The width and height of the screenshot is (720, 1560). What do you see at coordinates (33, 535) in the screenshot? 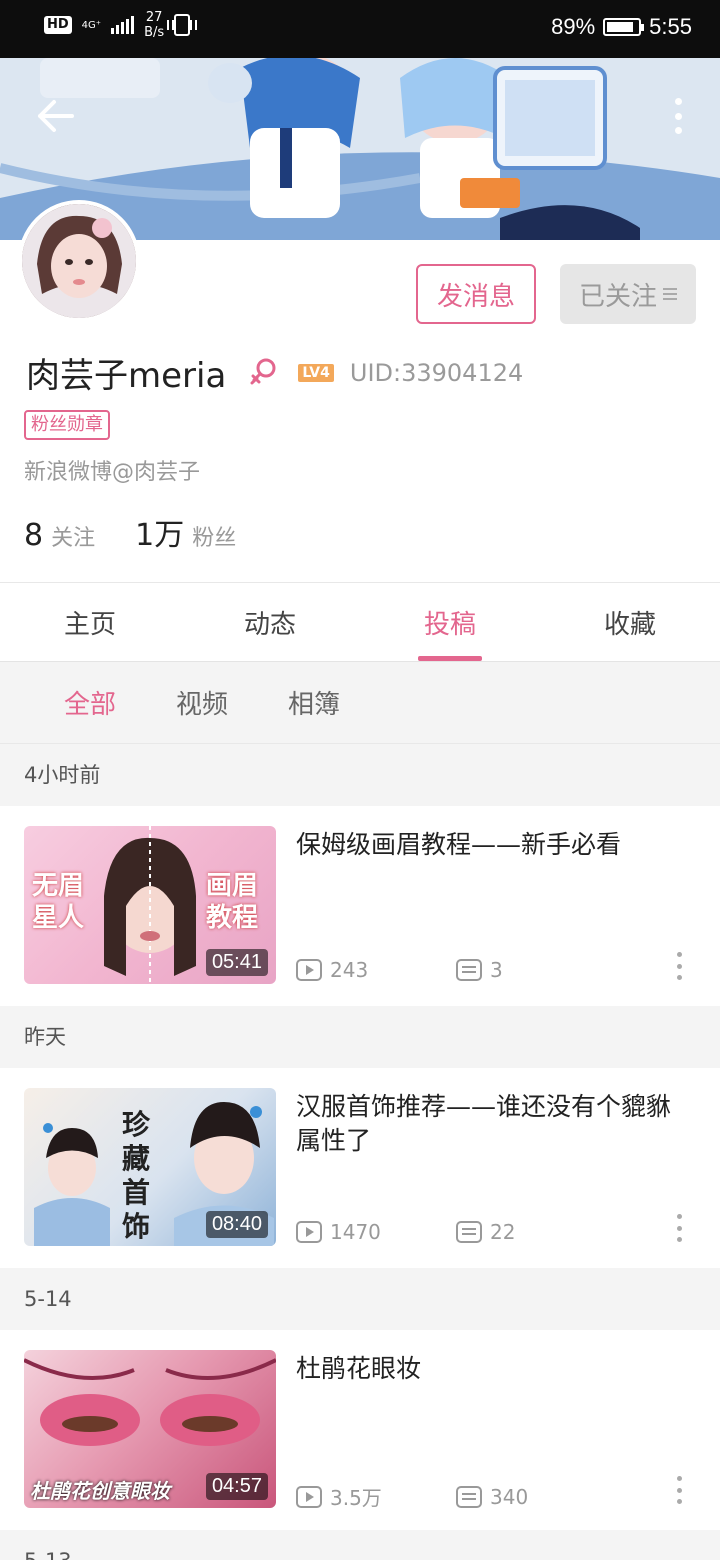
I see `following-count: 8` at bounding box center [33, 535].